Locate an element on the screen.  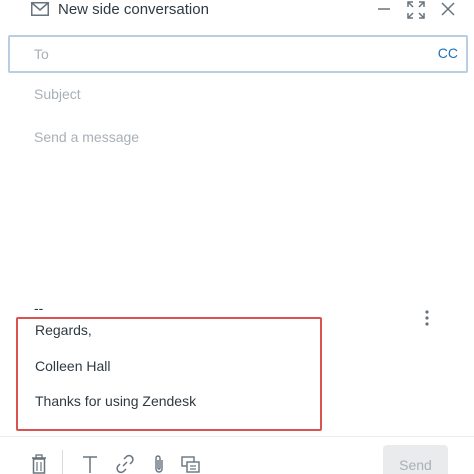
attachment-icon is located at coordinates (159, 464).